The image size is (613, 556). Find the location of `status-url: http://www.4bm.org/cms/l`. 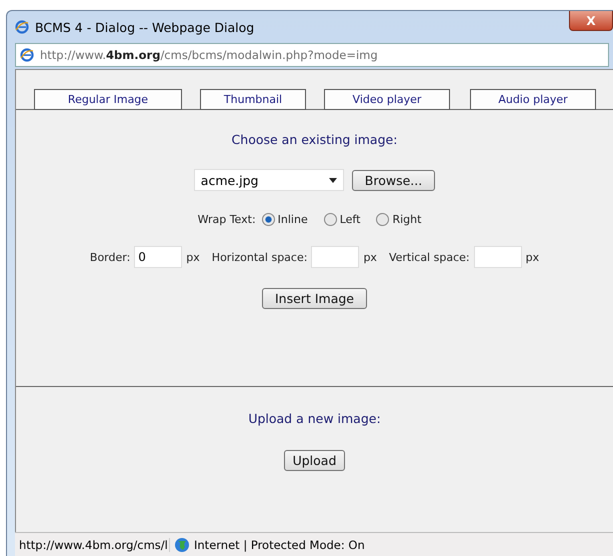

status-url: http://www.4bm.org/cms/l is located at coordinates (92, 545).